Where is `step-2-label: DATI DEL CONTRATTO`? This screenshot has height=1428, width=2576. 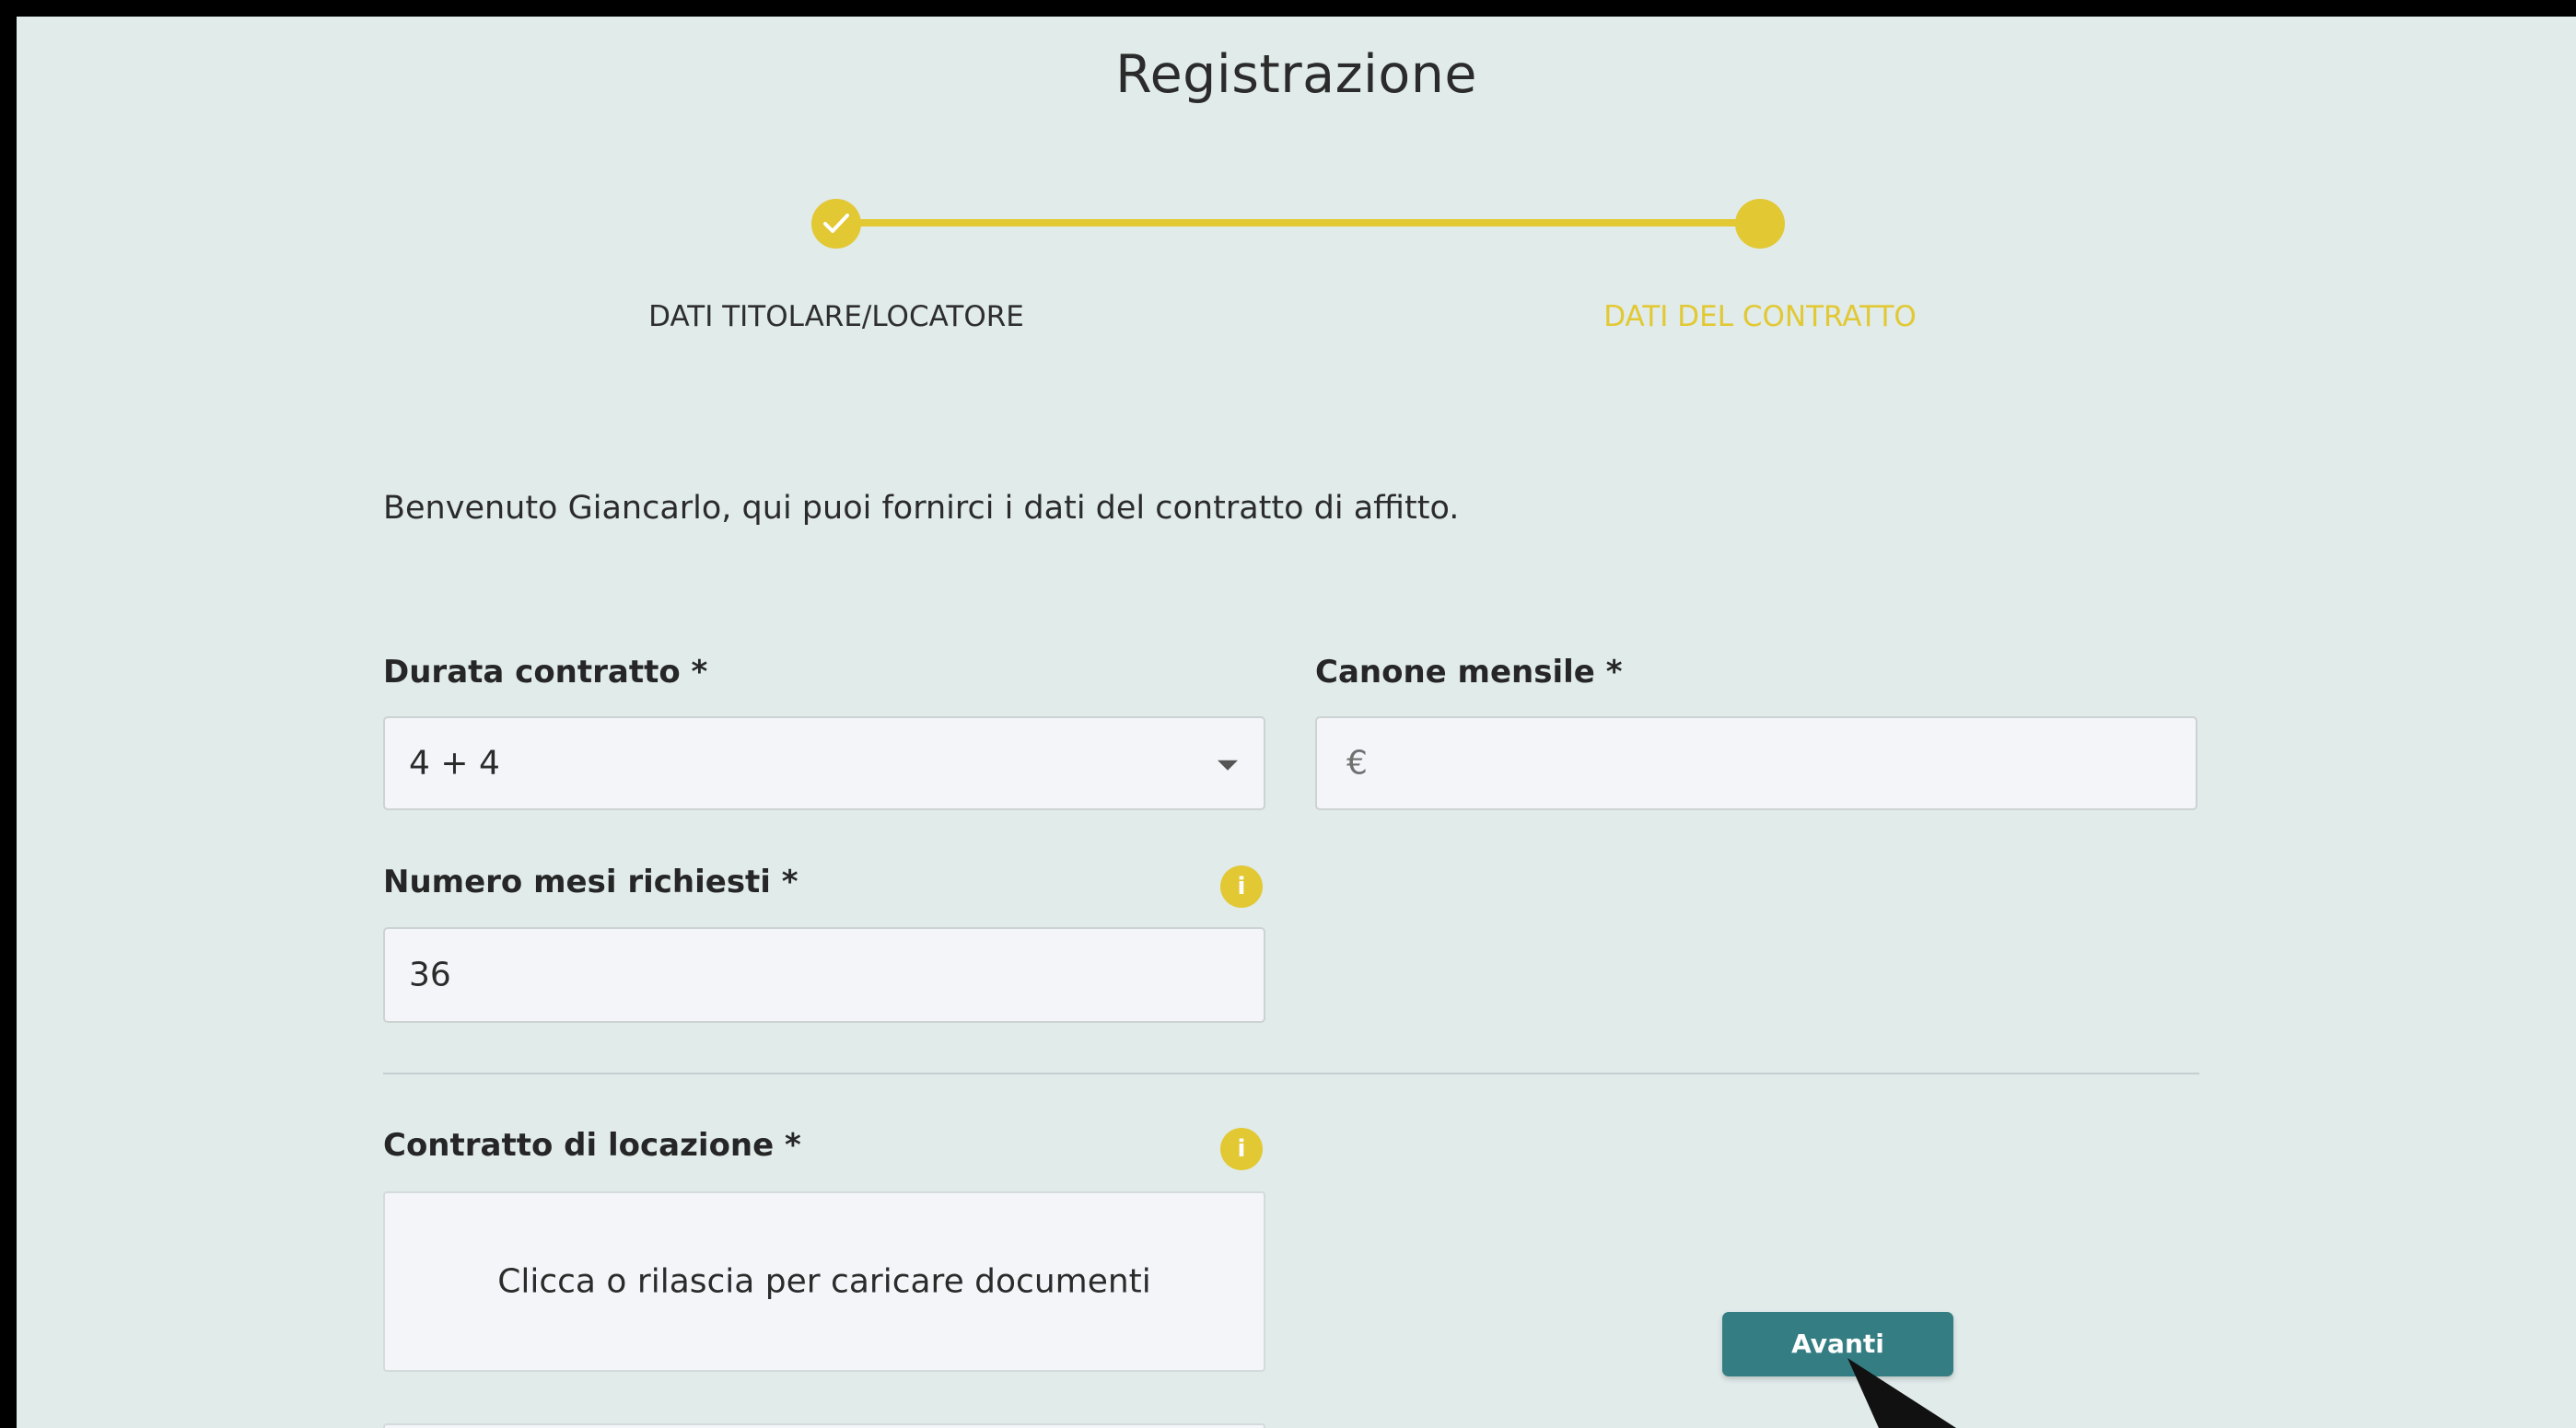 step-2-label: DATI DEL CONTRATTO is located at coordinates (1760, 316).